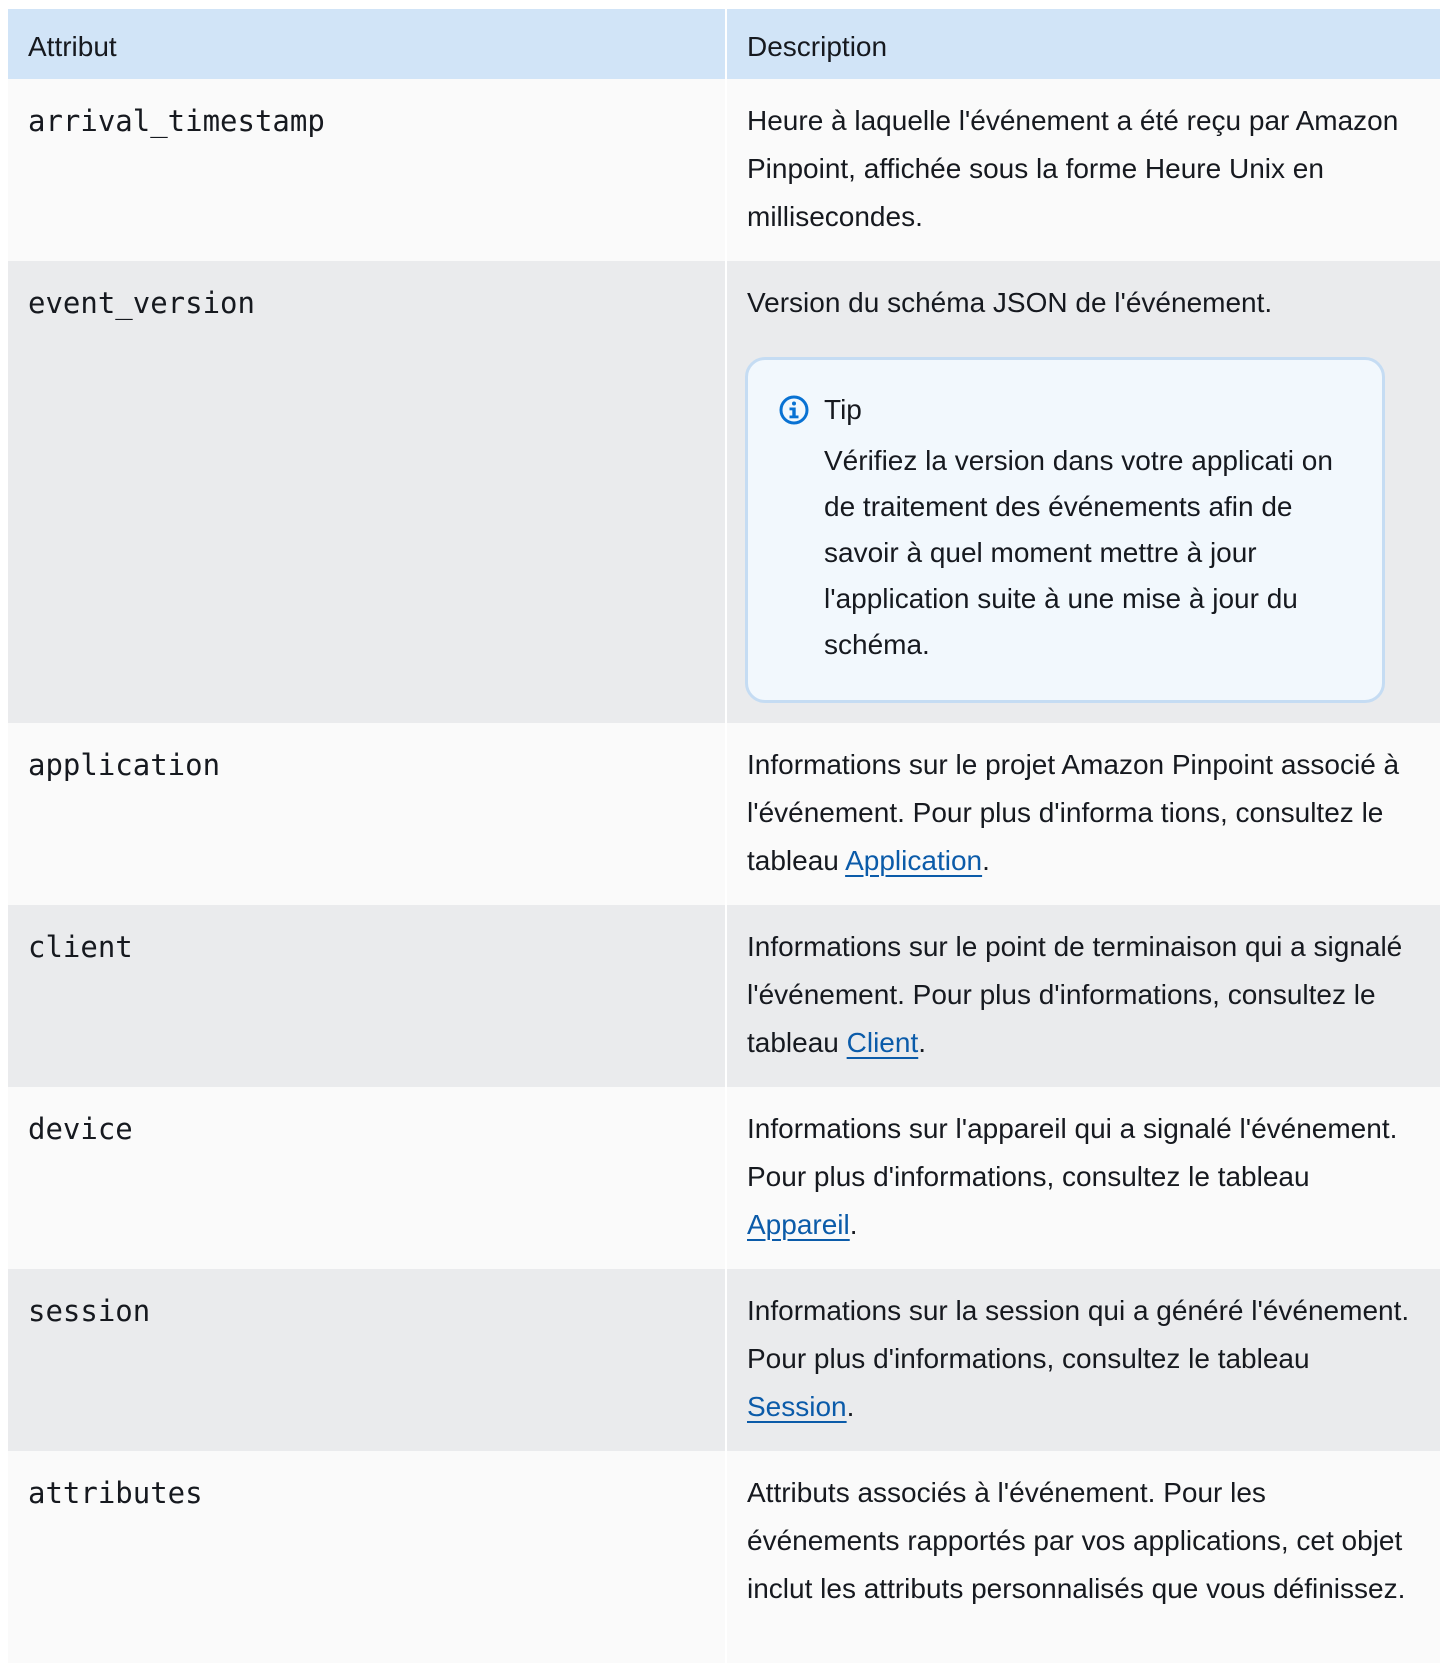 This screenshot has width=1448, height=1674. I want to click on attribute-name: client, so click(80, 947).